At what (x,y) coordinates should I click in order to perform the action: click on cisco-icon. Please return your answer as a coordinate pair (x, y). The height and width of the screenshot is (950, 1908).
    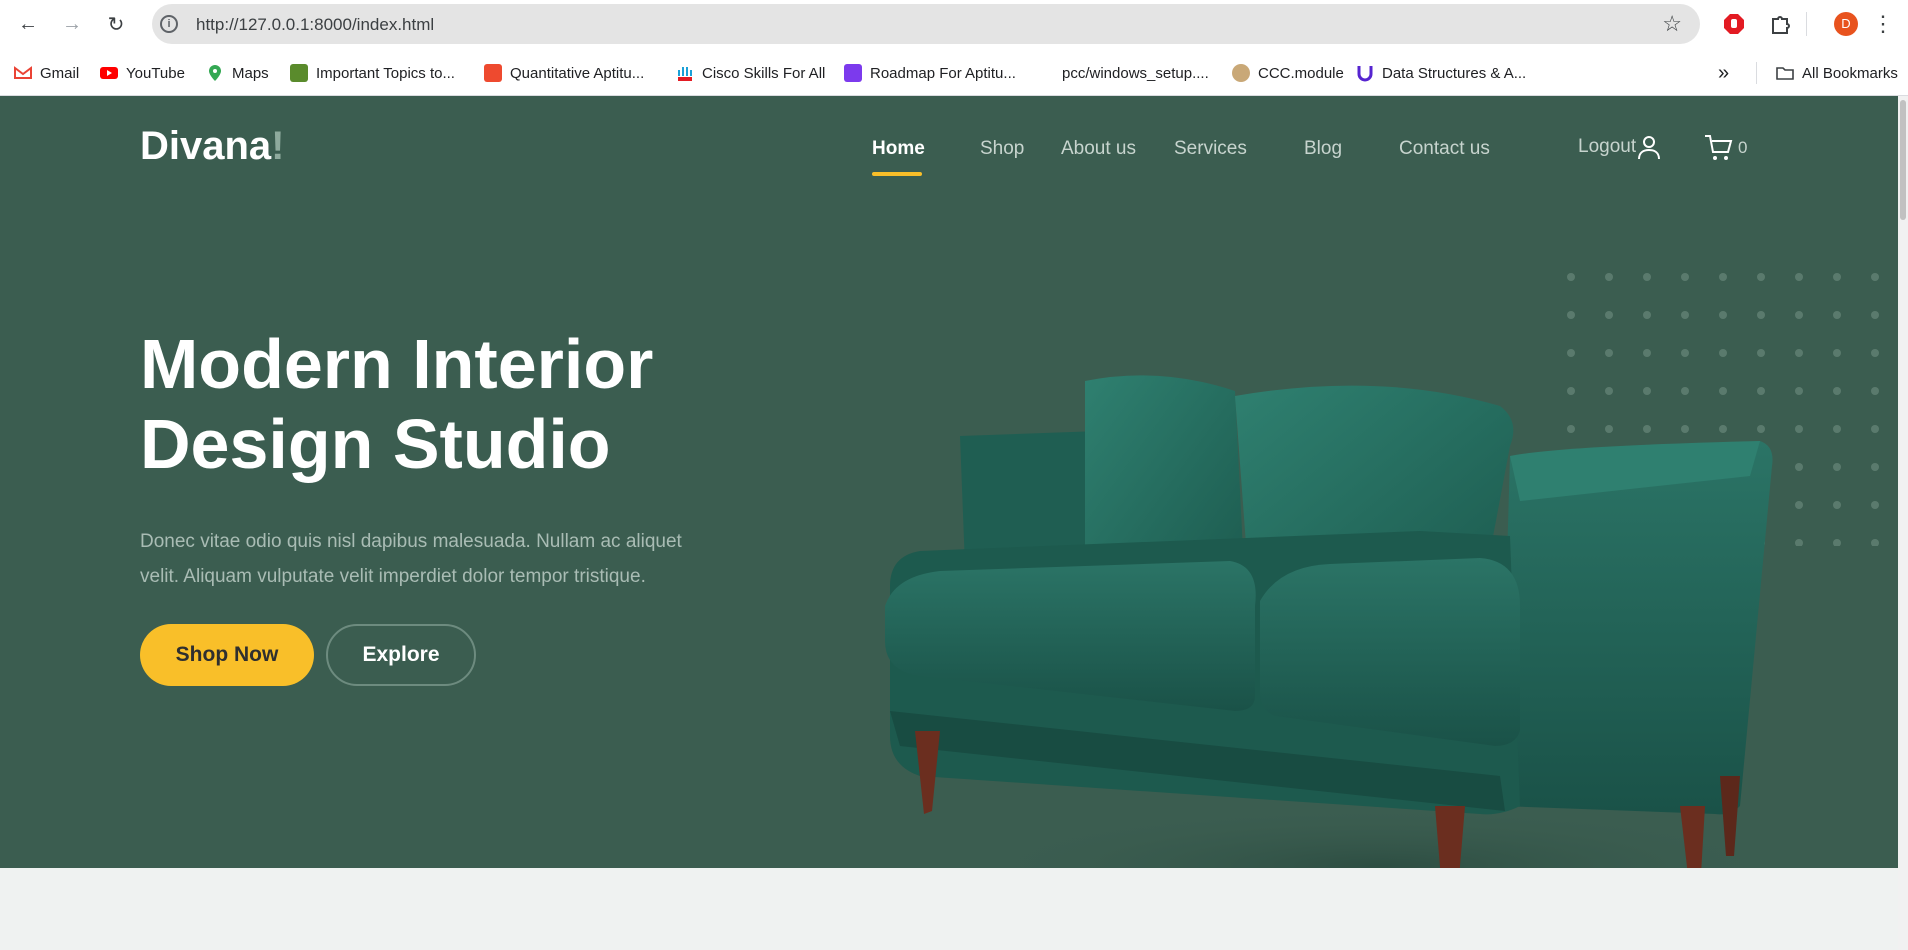
    Looking at the image, I should click on (685, 74).